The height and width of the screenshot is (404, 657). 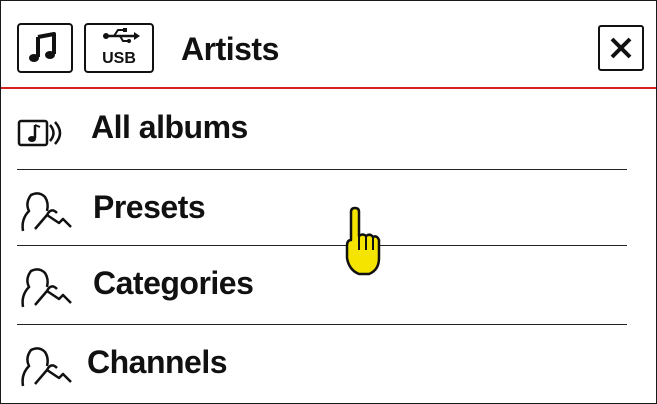 I want to click on usb-label: USB, so click(x=119, y=58).